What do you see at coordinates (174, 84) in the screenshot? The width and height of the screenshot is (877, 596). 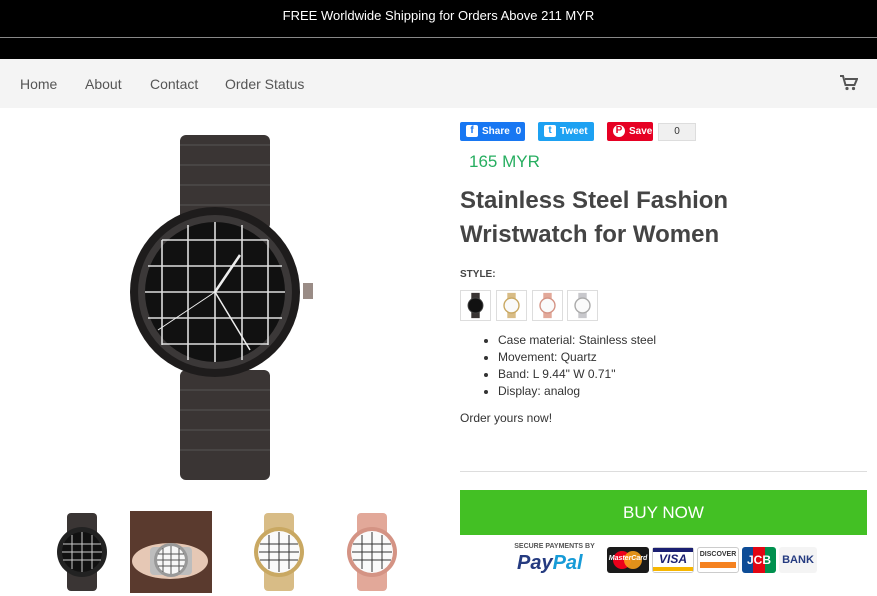 I see `nav-contact: Contact` at bounding box center [174, 84].